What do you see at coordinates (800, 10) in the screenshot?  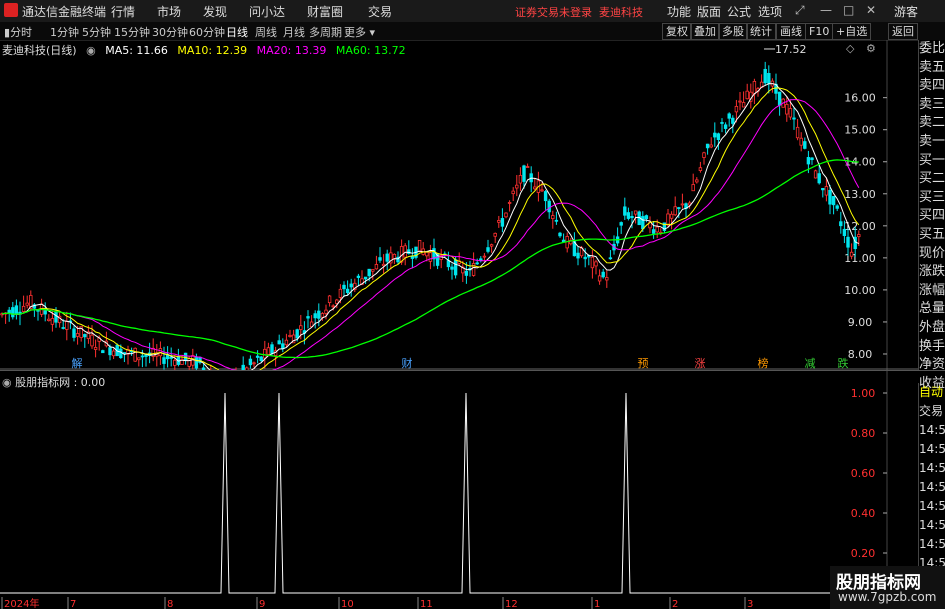 I see `fullscreen-icon: ⤢` at bounding box center [800, 10].